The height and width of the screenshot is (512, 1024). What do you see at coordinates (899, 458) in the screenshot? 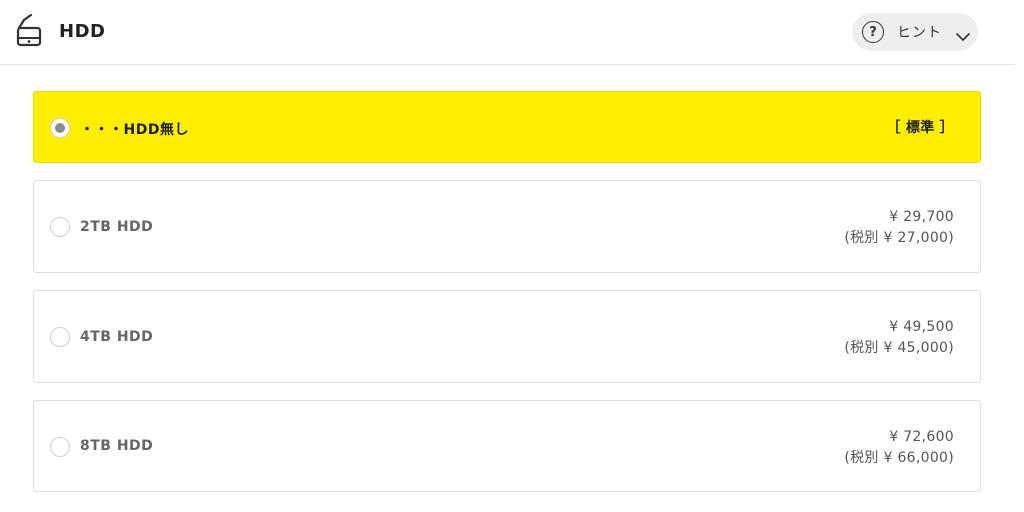
I see `price-ex-tax: (税別 ¥ 66,000)` at bounding box center [899, 458].